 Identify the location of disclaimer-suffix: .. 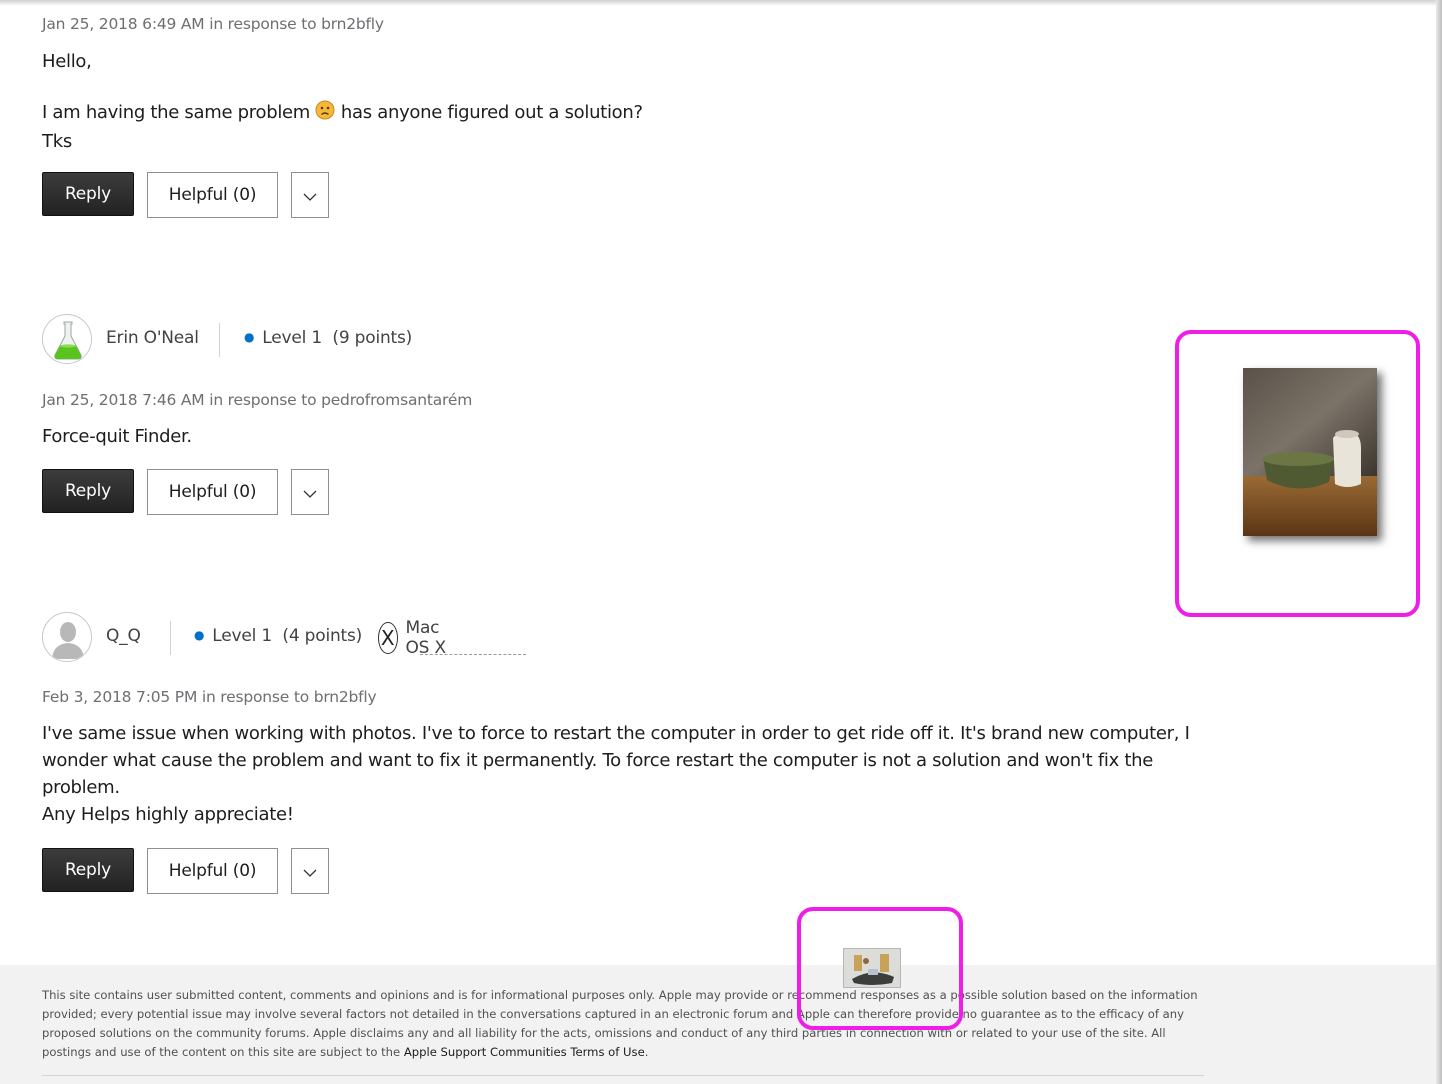
(646, 1052).